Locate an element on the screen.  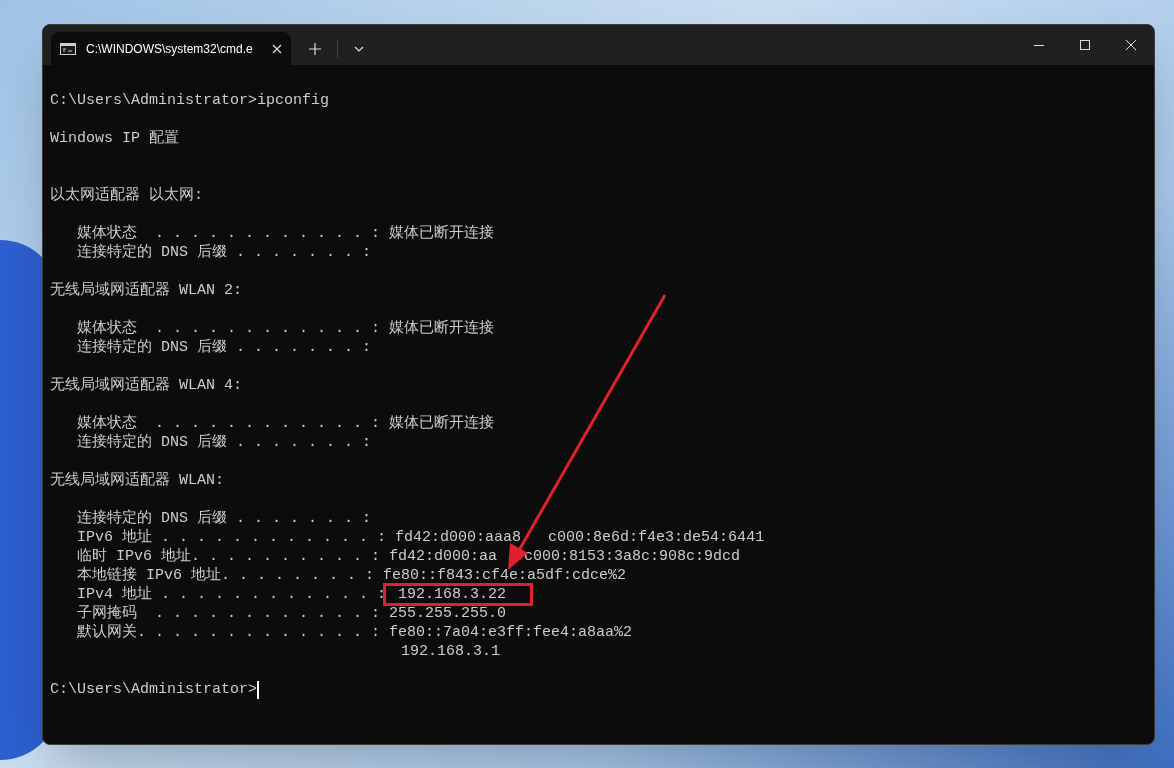
tab-title: C:\WINDOWS\system32\cmd.e is located at coordinates (170, 49).